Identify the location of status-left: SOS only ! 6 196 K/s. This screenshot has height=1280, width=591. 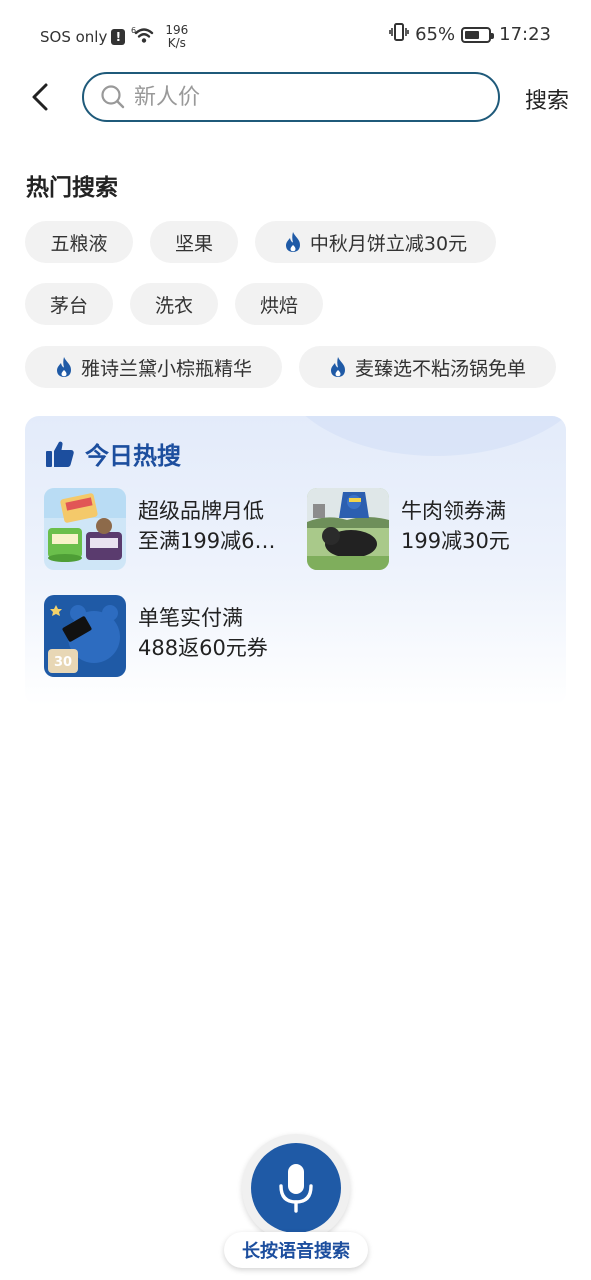
(114, 37).